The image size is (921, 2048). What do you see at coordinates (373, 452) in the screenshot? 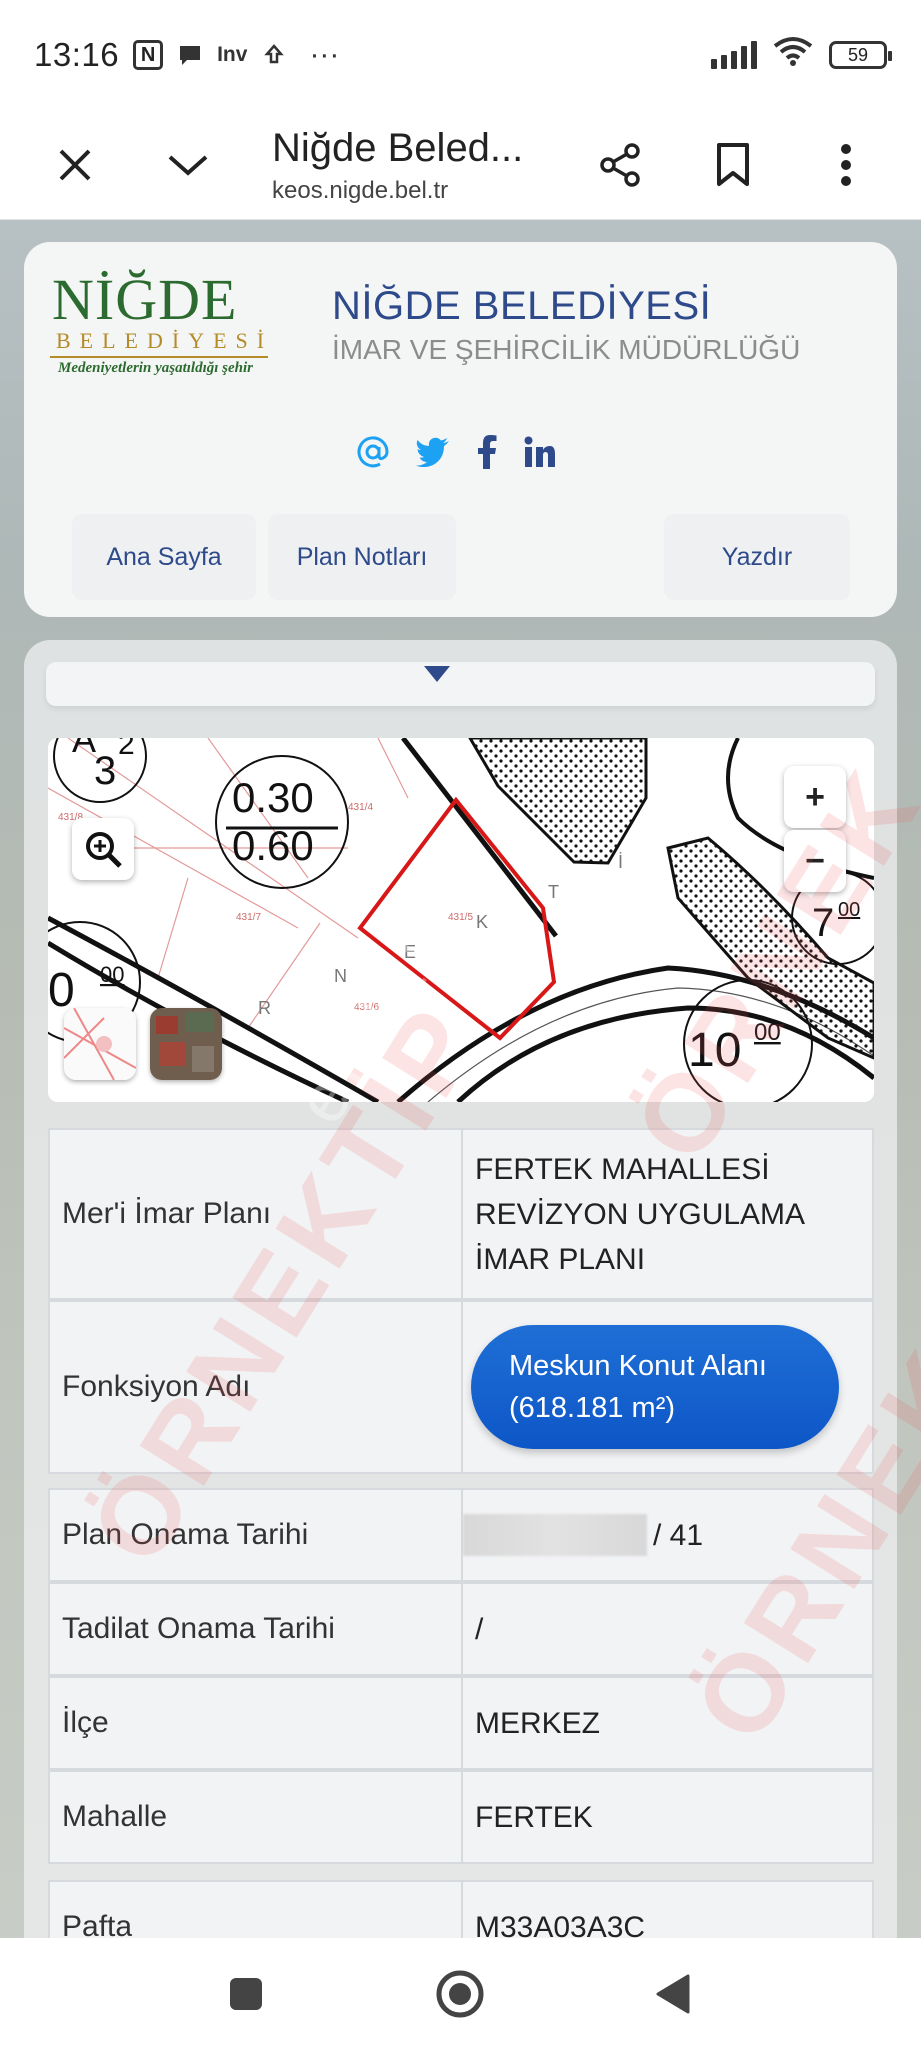
I see `email-icon` at bounding box center [373, 452].